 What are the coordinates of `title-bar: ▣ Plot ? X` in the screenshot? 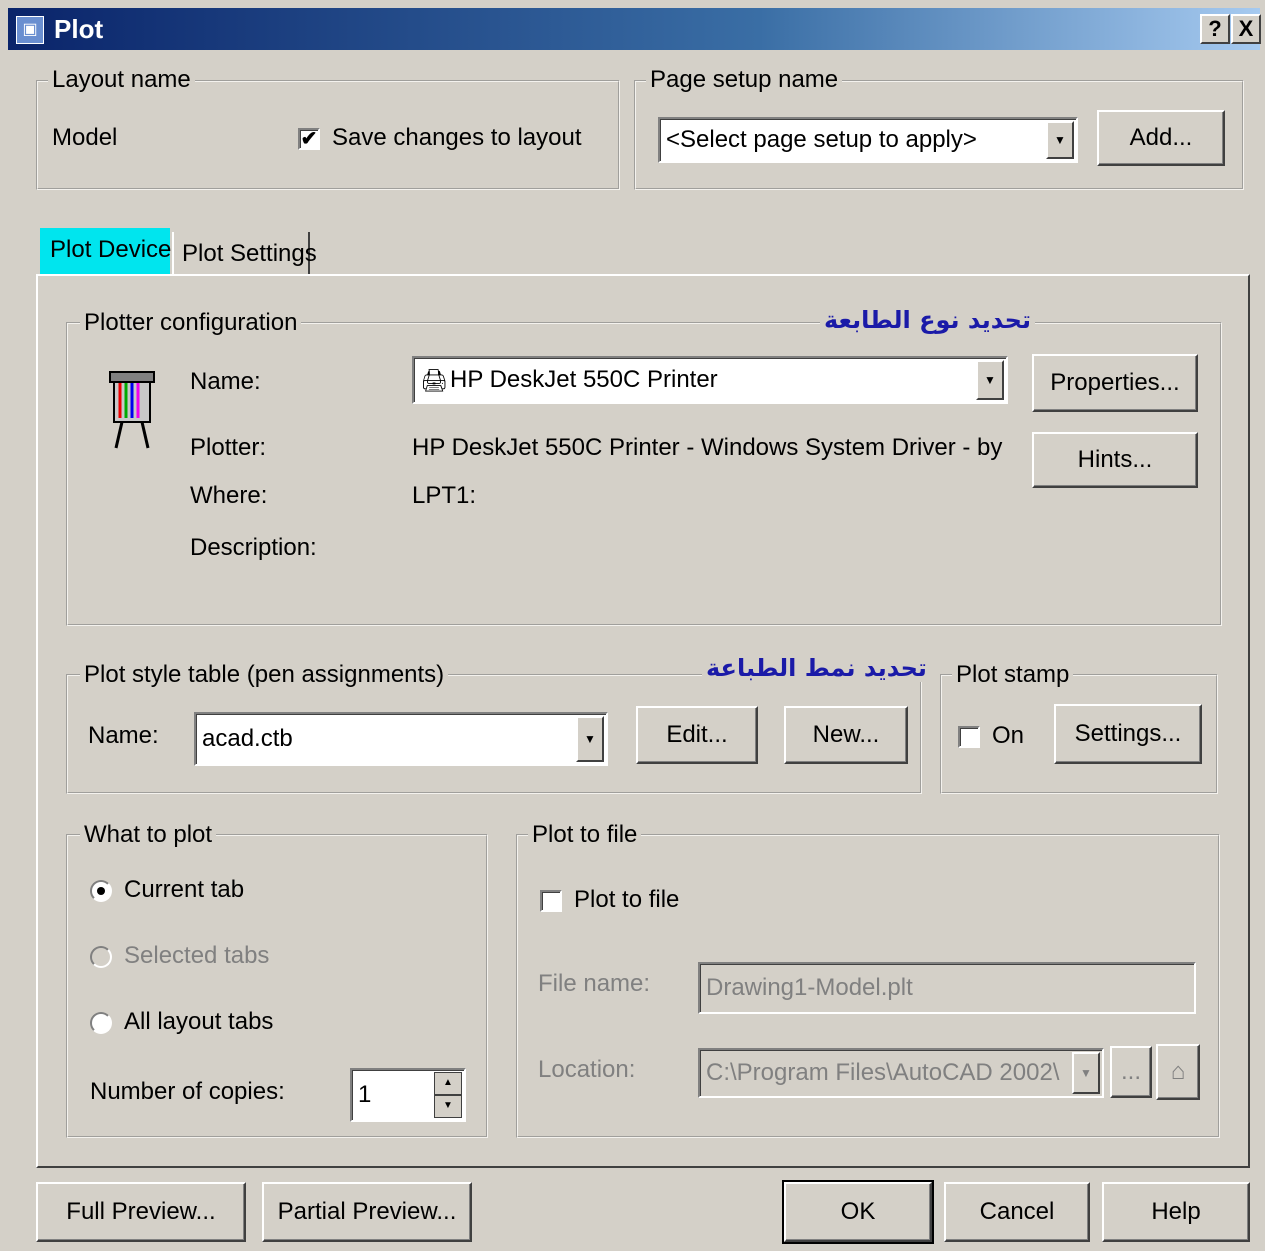 It's located at (634, 29).